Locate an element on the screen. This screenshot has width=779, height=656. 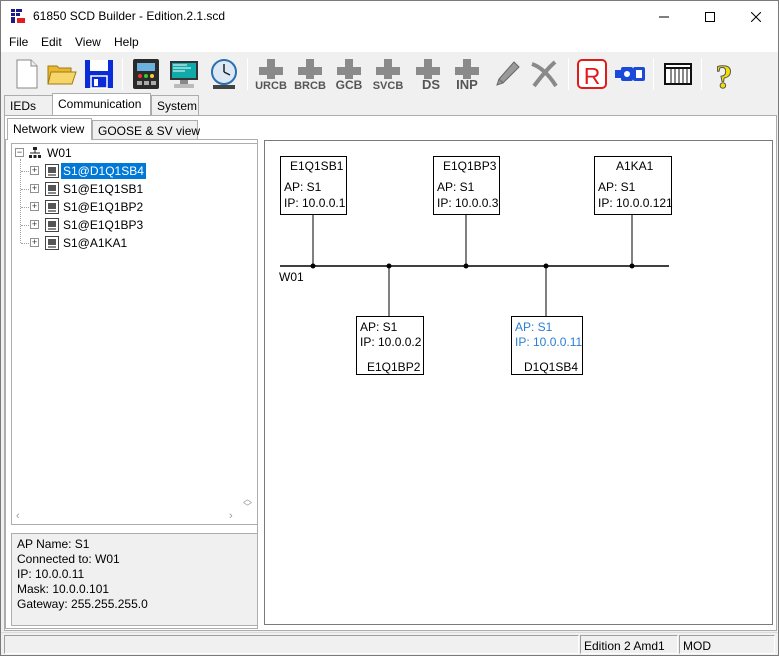
tree-item-label: S1@E1Q1SB1 is located at coordinates (103, 189).